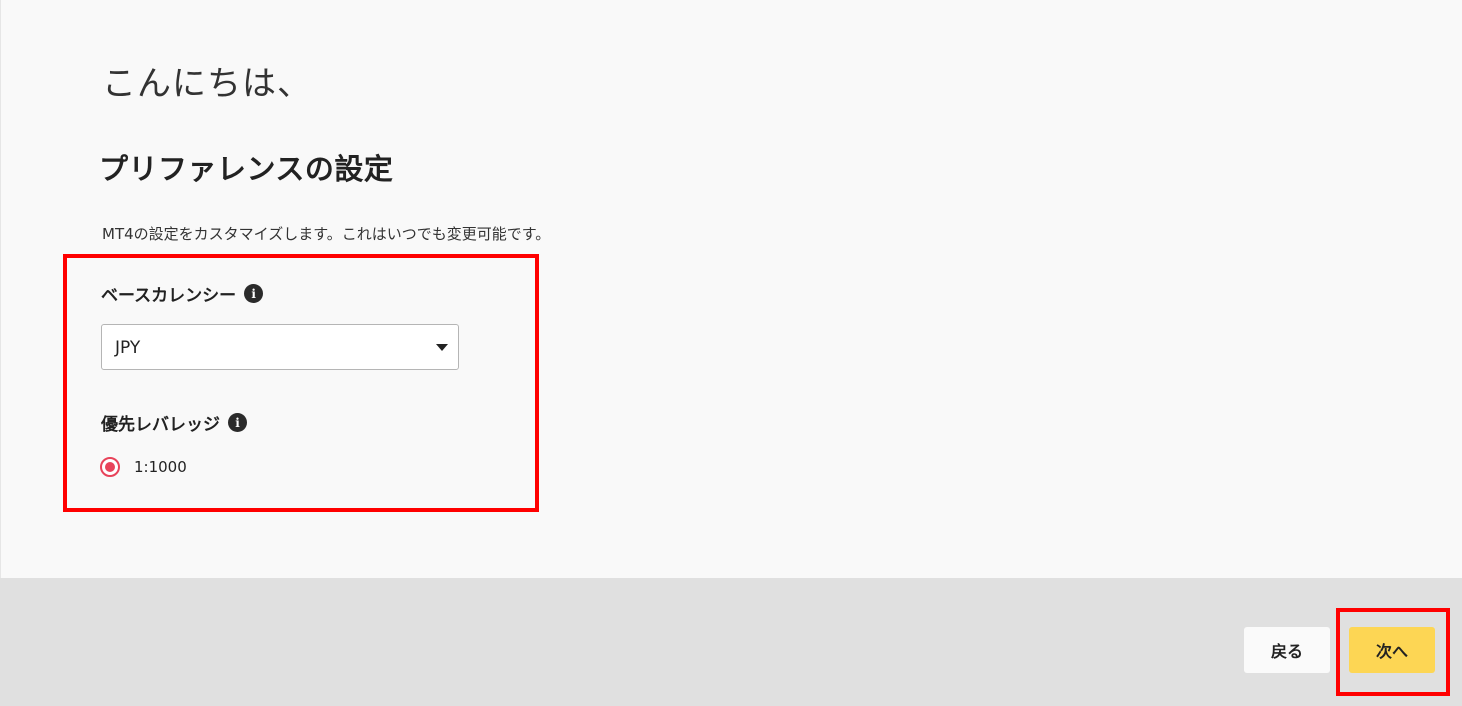  What do you see at coordinates (160, 467) in the screenshot?
I see `leverage-option-label: 1:1000` at bounding box center [160, 467].